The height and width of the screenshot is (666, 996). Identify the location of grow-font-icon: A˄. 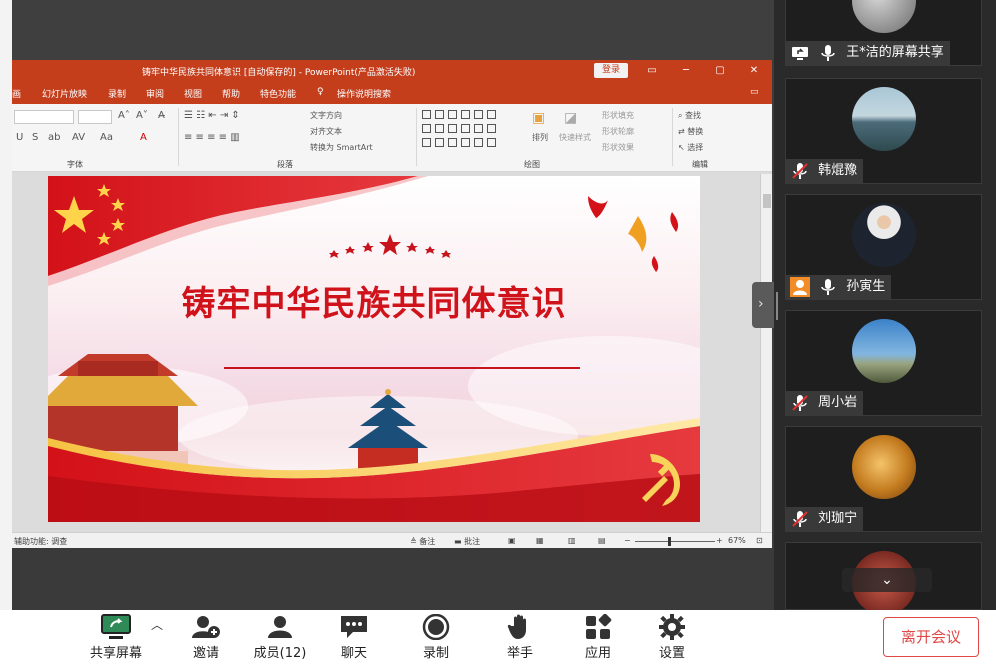
(124, 115).